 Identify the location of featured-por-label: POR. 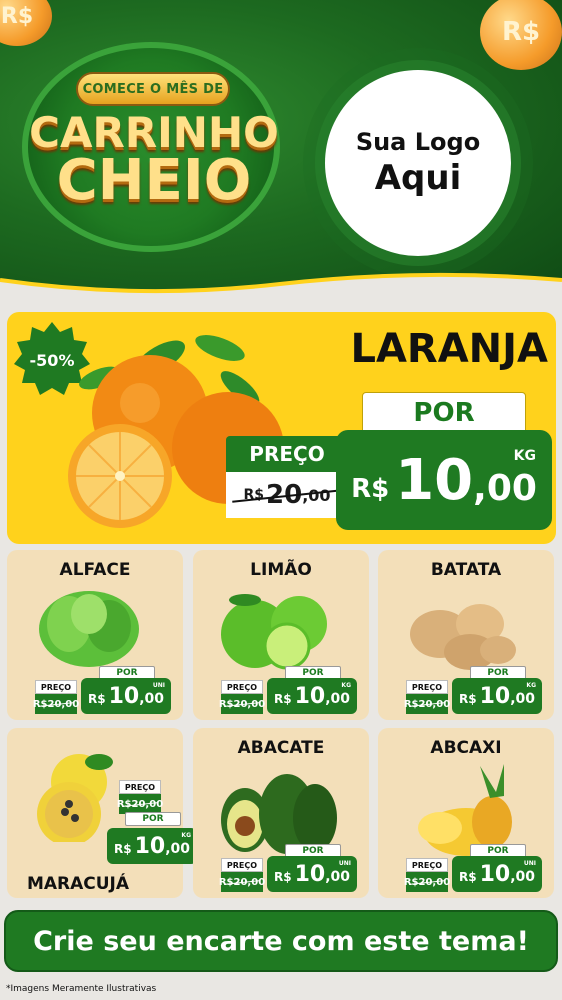
(444, 413).